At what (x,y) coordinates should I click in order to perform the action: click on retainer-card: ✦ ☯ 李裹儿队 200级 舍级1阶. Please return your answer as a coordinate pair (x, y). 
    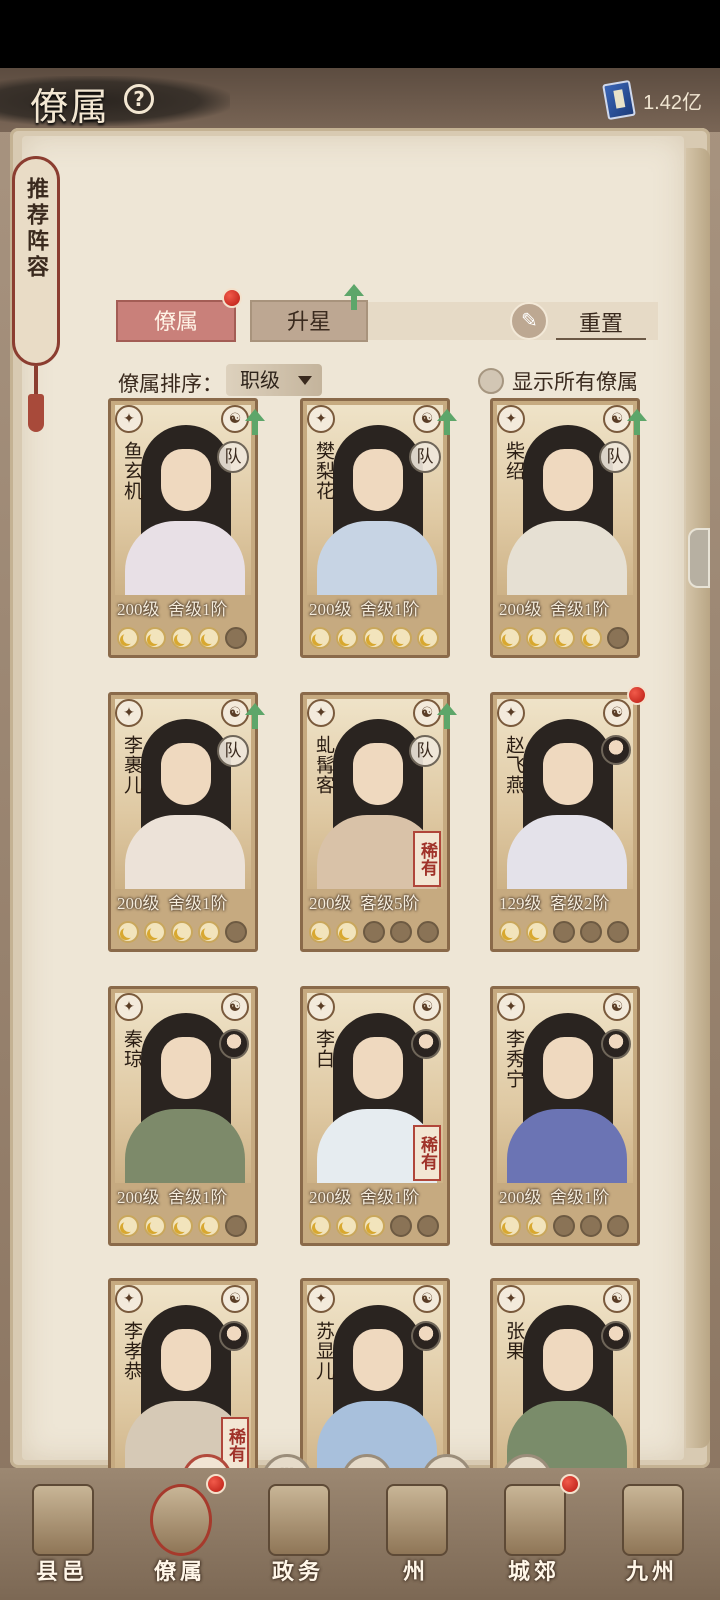
    Looking at the image, I should click on (186, 822).